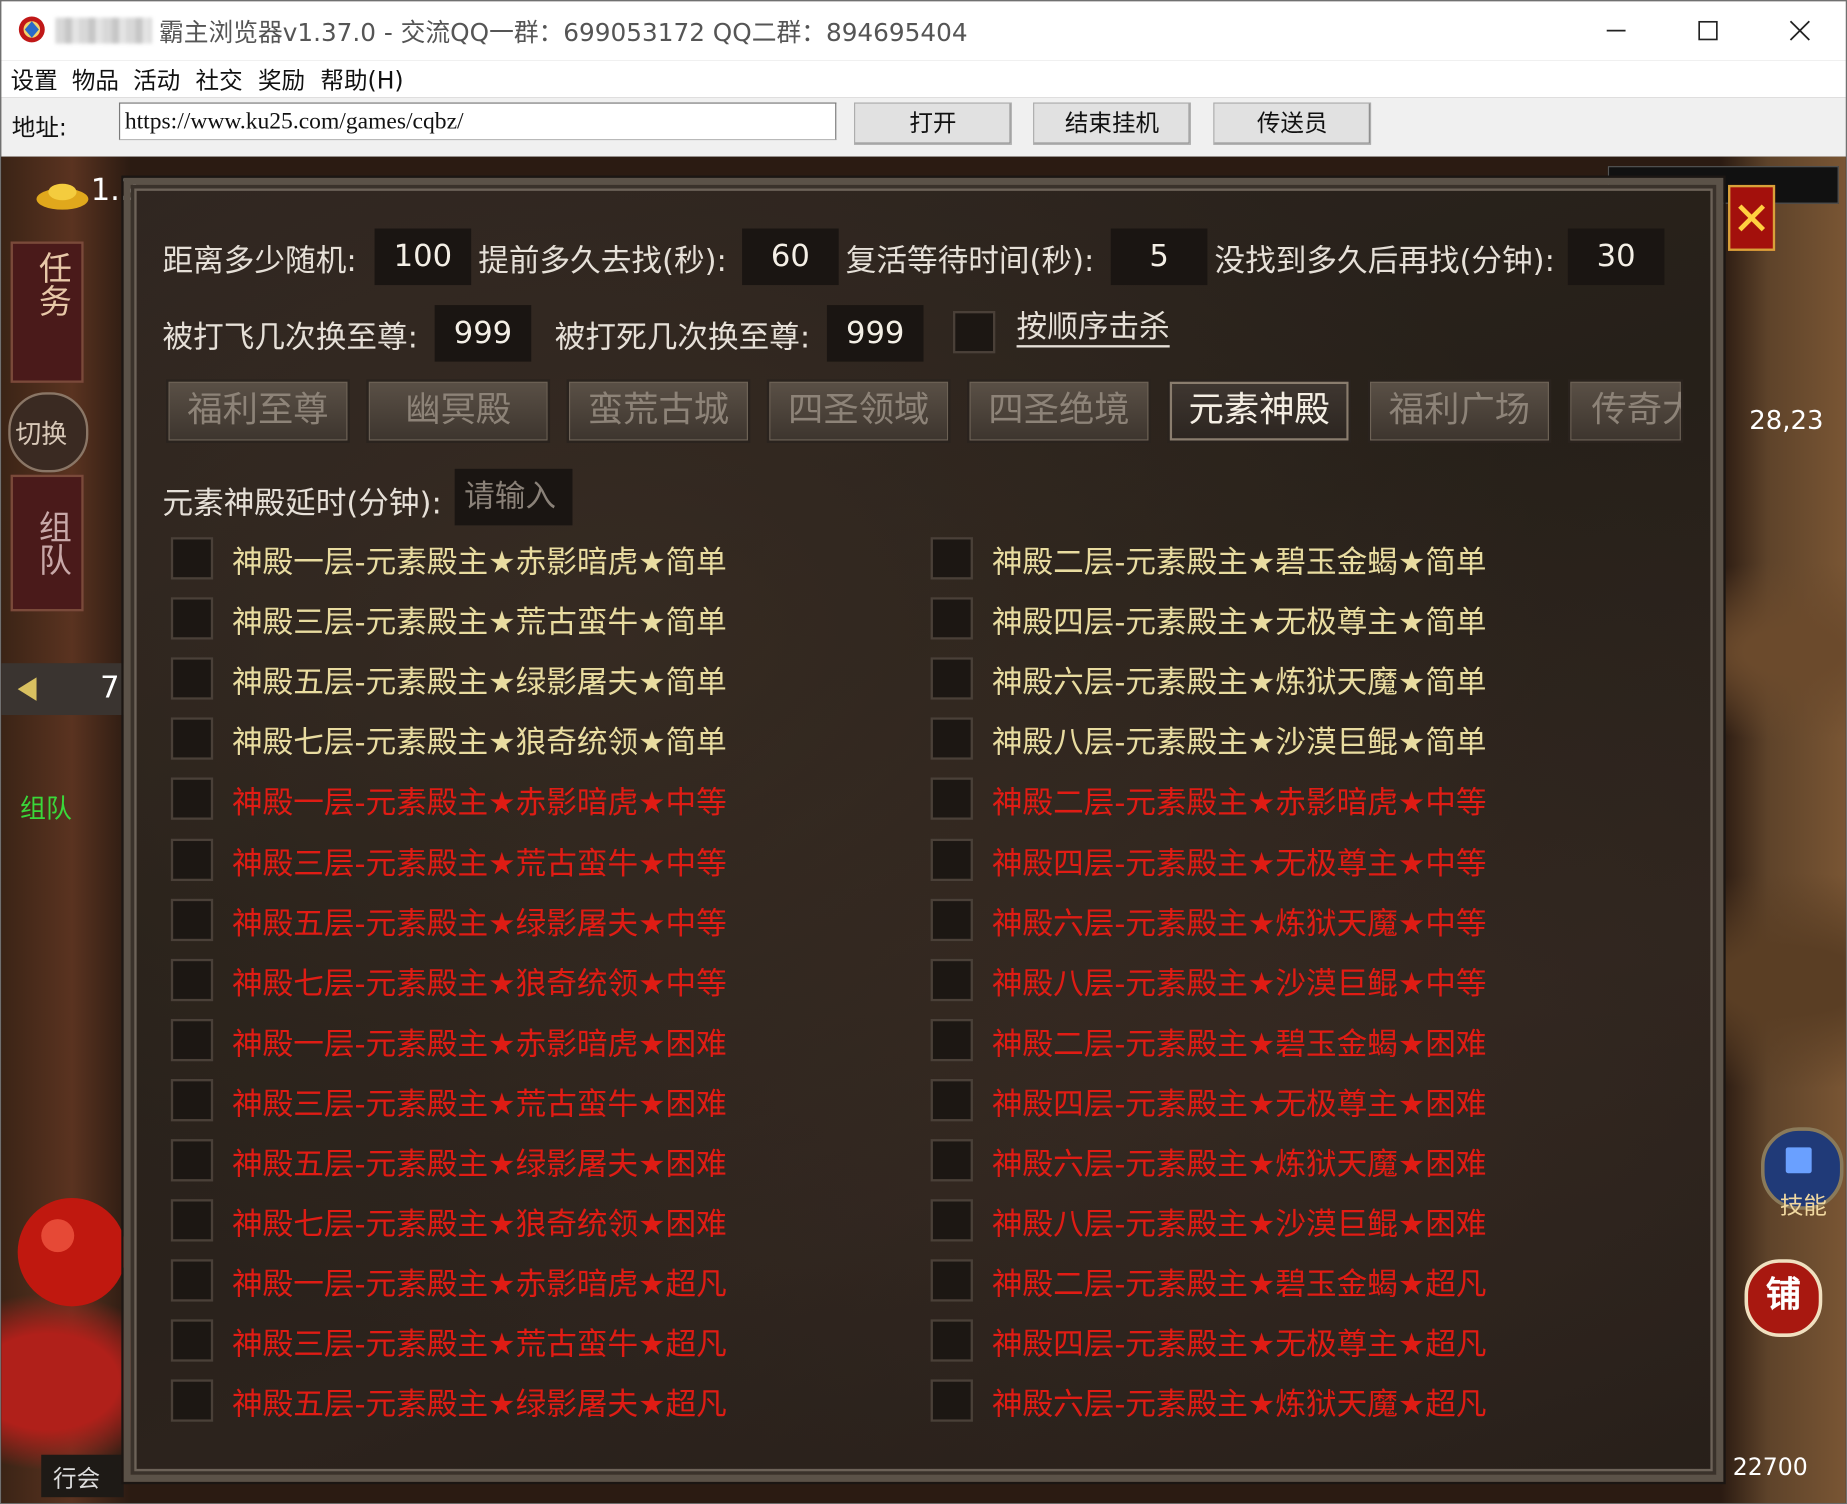 The image size is (1847, 1504). What do you see at coordinates (34, 78) in the screenshot?
I see `menu-settings: 设置` at bounding box center [34, 78].